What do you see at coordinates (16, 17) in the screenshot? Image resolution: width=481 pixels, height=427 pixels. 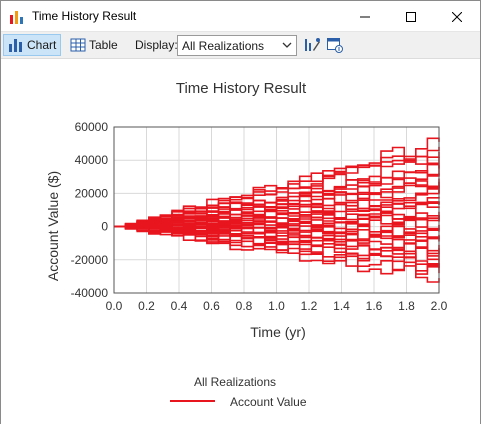 I see `bar-chart-app-icon` at bounding box center [16, 17].